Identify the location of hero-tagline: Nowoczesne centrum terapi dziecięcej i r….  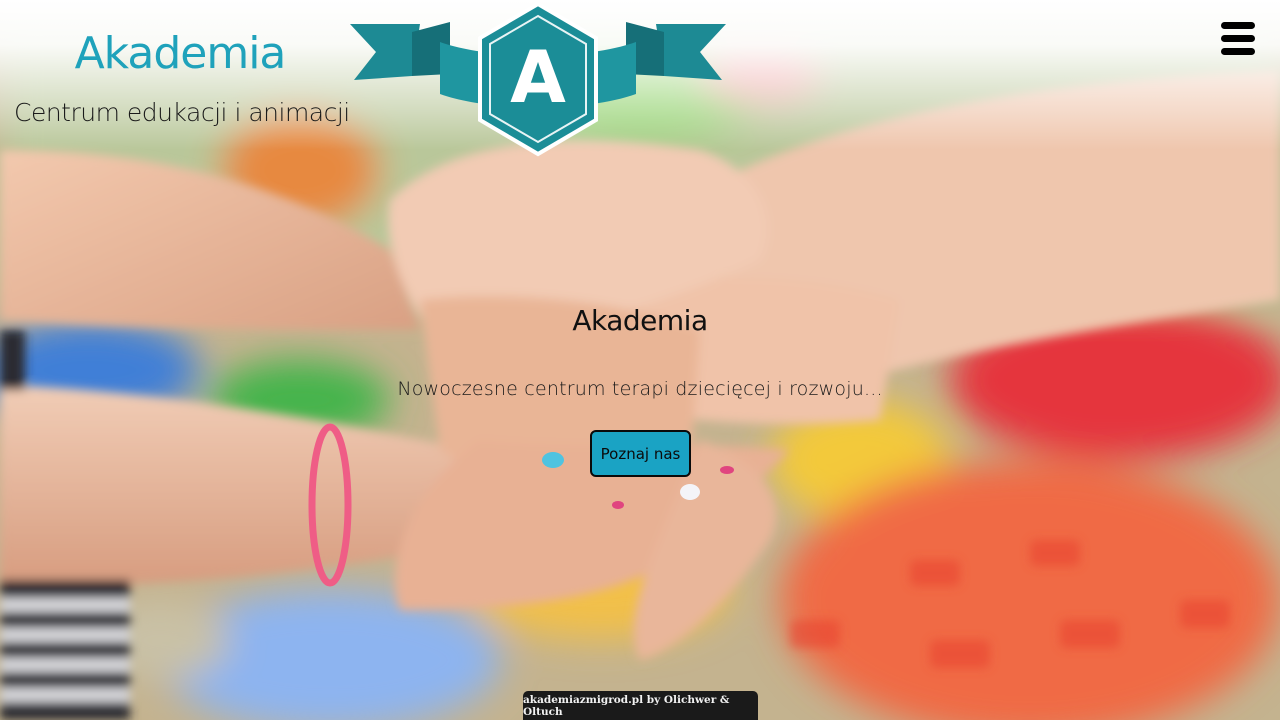
(640, 389).